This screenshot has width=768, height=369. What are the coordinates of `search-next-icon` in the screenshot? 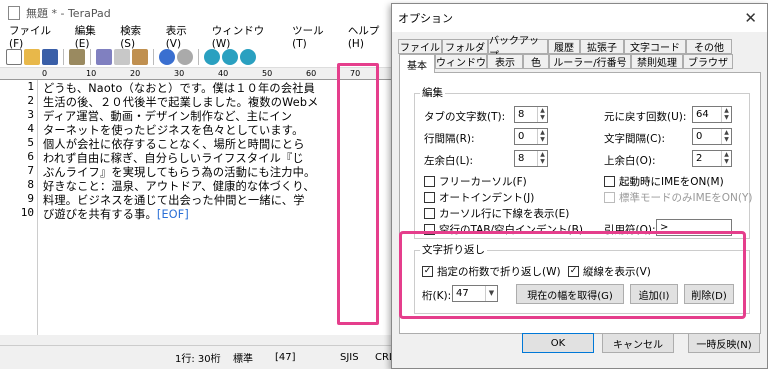 It's located at (230, 56).